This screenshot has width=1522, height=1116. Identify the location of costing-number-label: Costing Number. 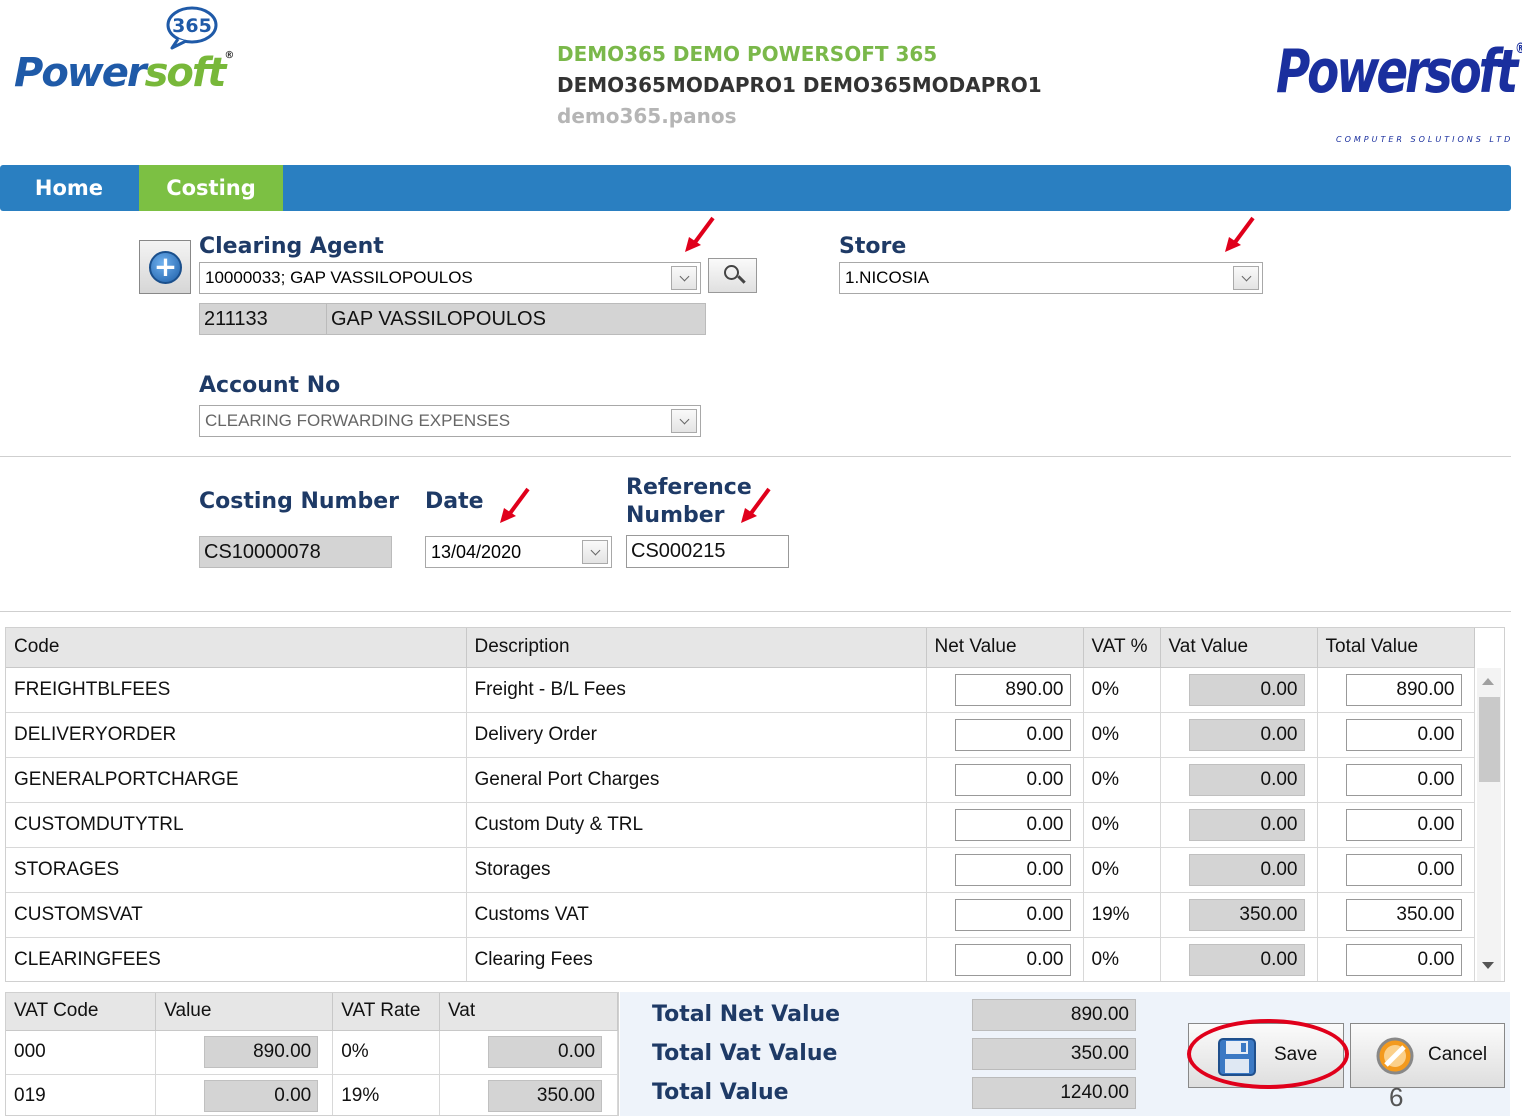
(299, 501).